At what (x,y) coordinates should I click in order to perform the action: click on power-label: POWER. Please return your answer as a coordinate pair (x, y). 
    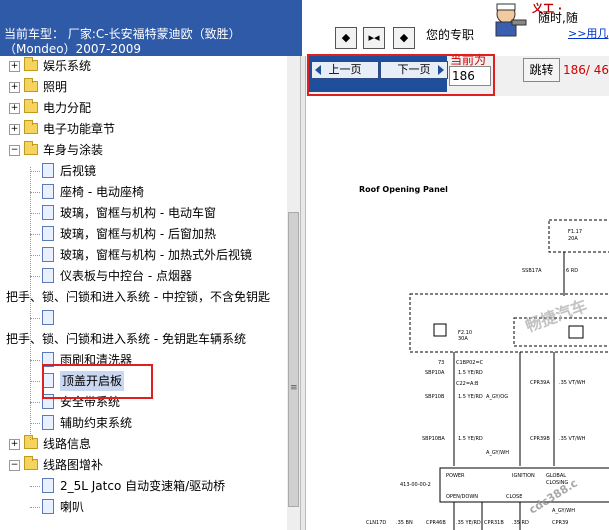
    Looking at the image, I should click on (455, 476).